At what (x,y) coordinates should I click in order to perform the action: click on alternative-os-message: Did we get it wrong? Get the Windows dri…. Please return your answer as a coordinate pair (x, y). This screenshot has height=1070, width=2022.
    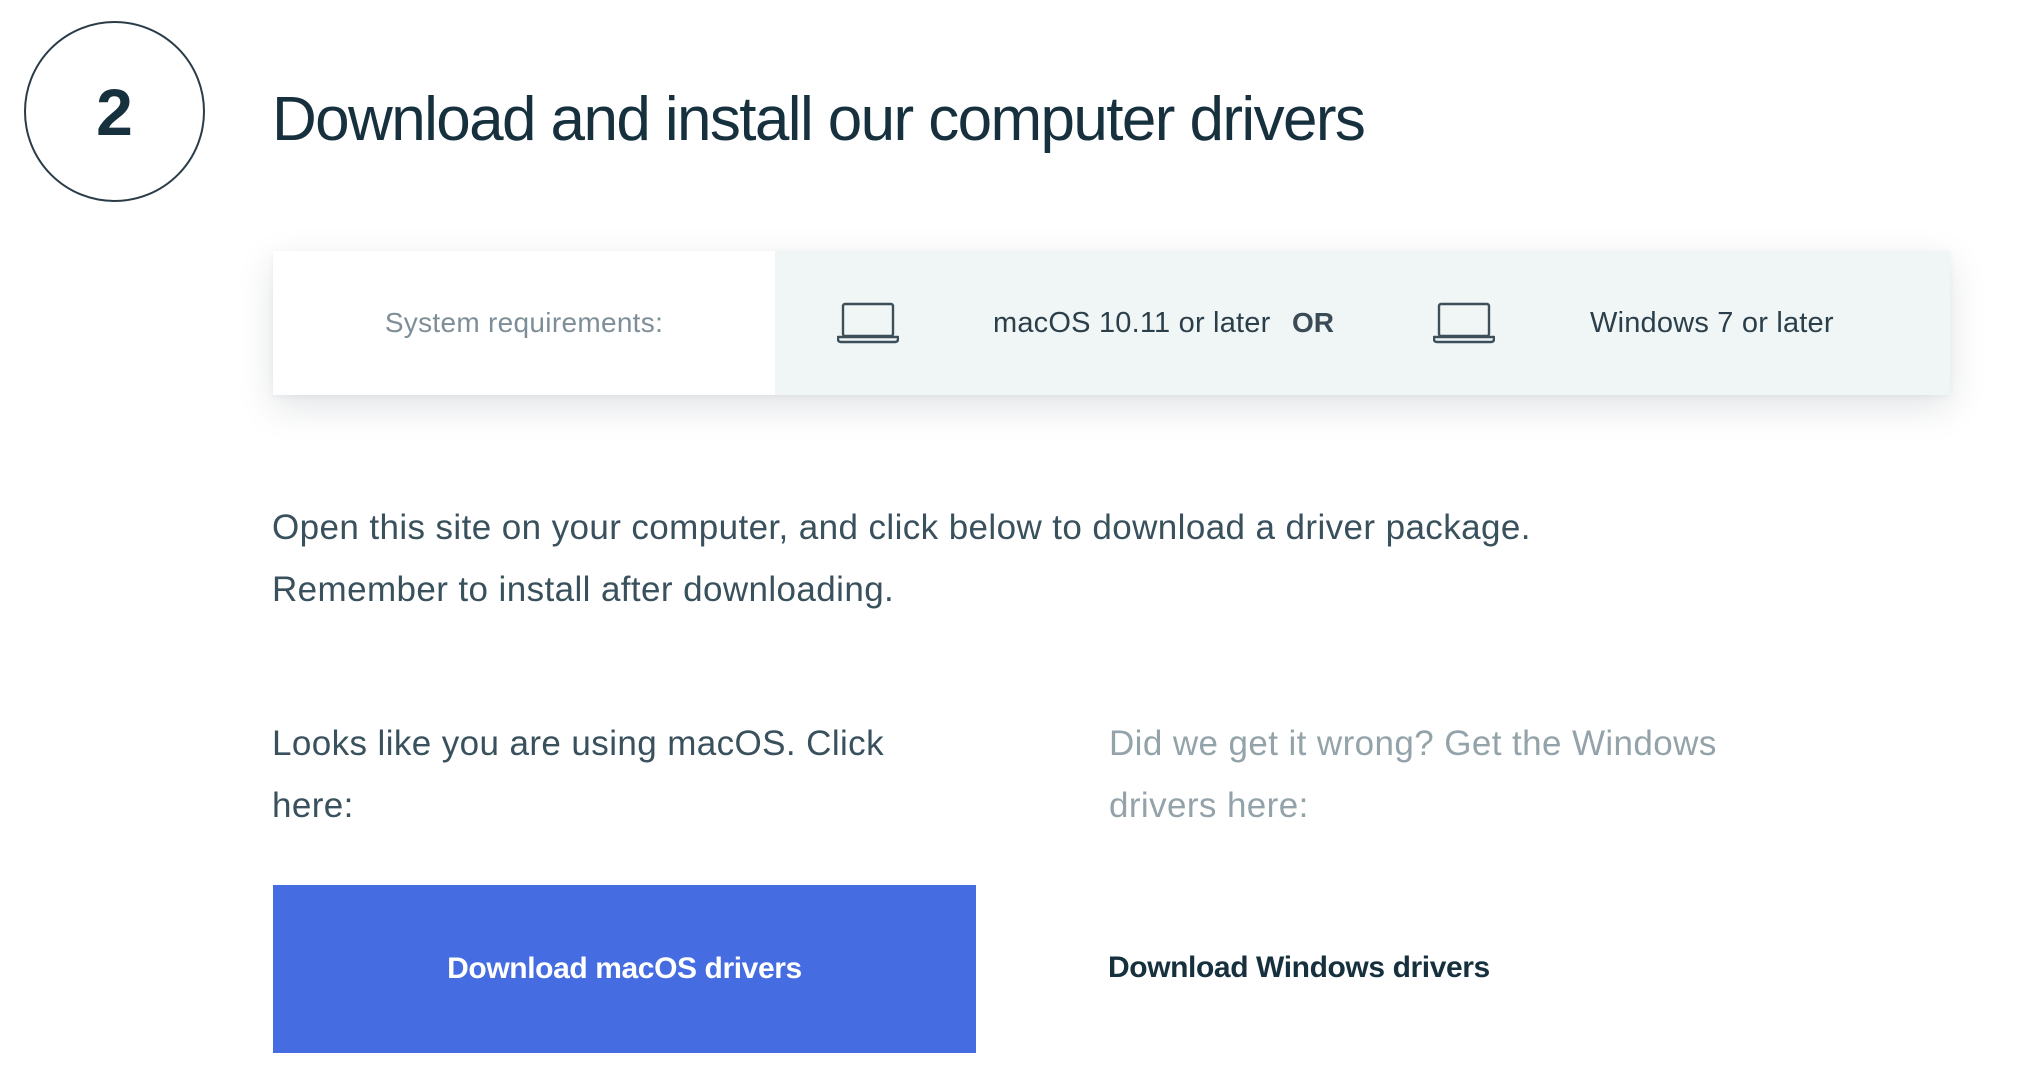
    Looking at the image, I should click on (1413, 774).